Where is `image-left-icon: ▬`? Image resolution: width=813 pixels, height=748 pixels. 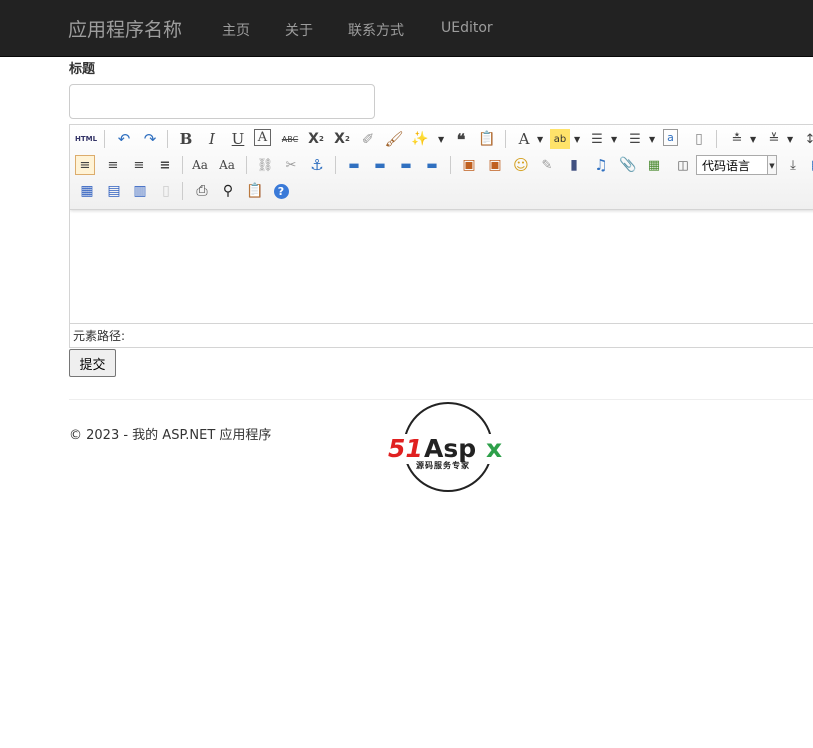 image-left-icon: ▬ is located at coordinates (380, 165).